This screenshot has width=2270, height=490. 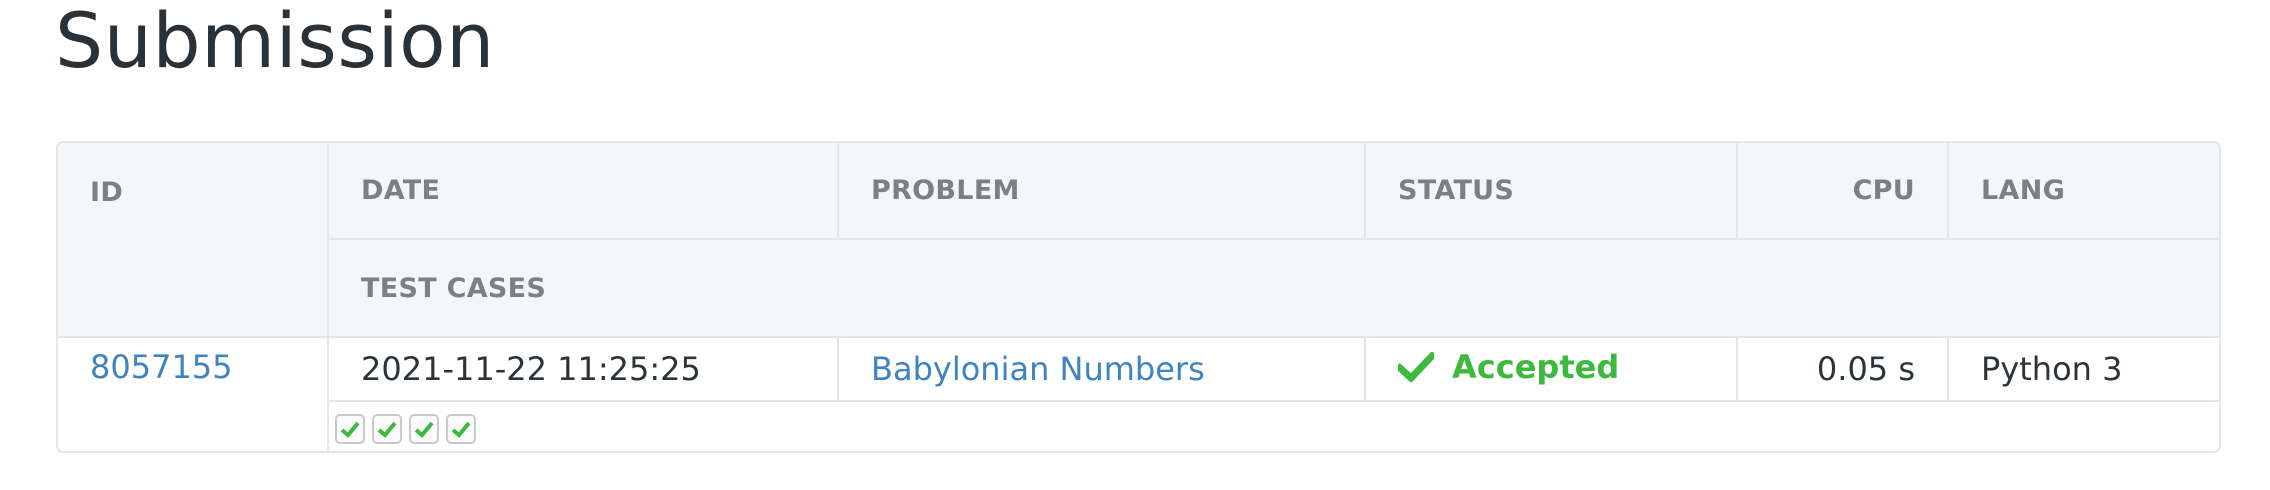 I want to click on header-status: STATUS, so click(x=1550, y=191).